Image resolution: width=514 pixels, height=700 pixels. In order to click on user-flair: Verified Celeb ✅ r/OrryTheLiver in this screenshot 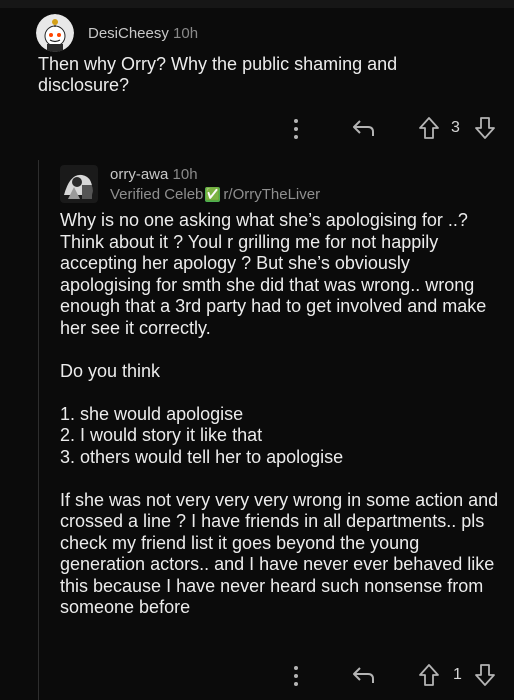, I will do `click(215, 194)`.